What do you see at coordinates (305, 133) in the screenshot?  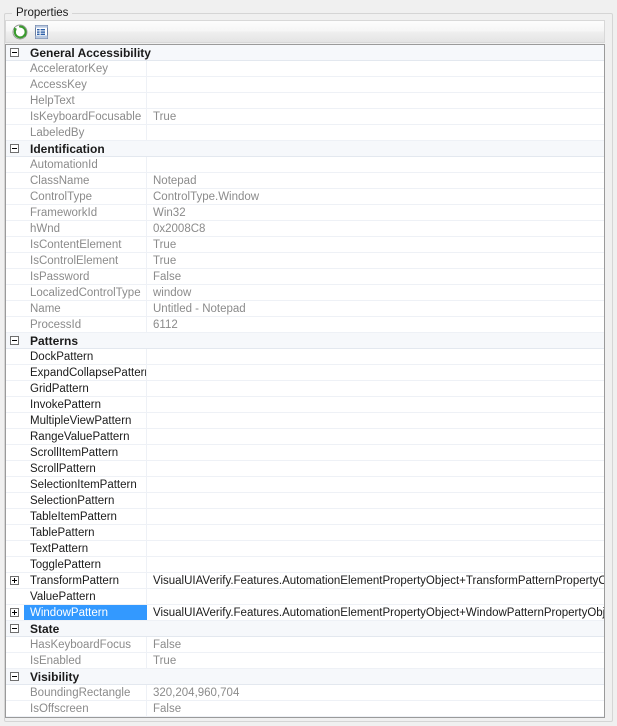 I see `property-row: LabeledBy` at bounding box center [305, 133].